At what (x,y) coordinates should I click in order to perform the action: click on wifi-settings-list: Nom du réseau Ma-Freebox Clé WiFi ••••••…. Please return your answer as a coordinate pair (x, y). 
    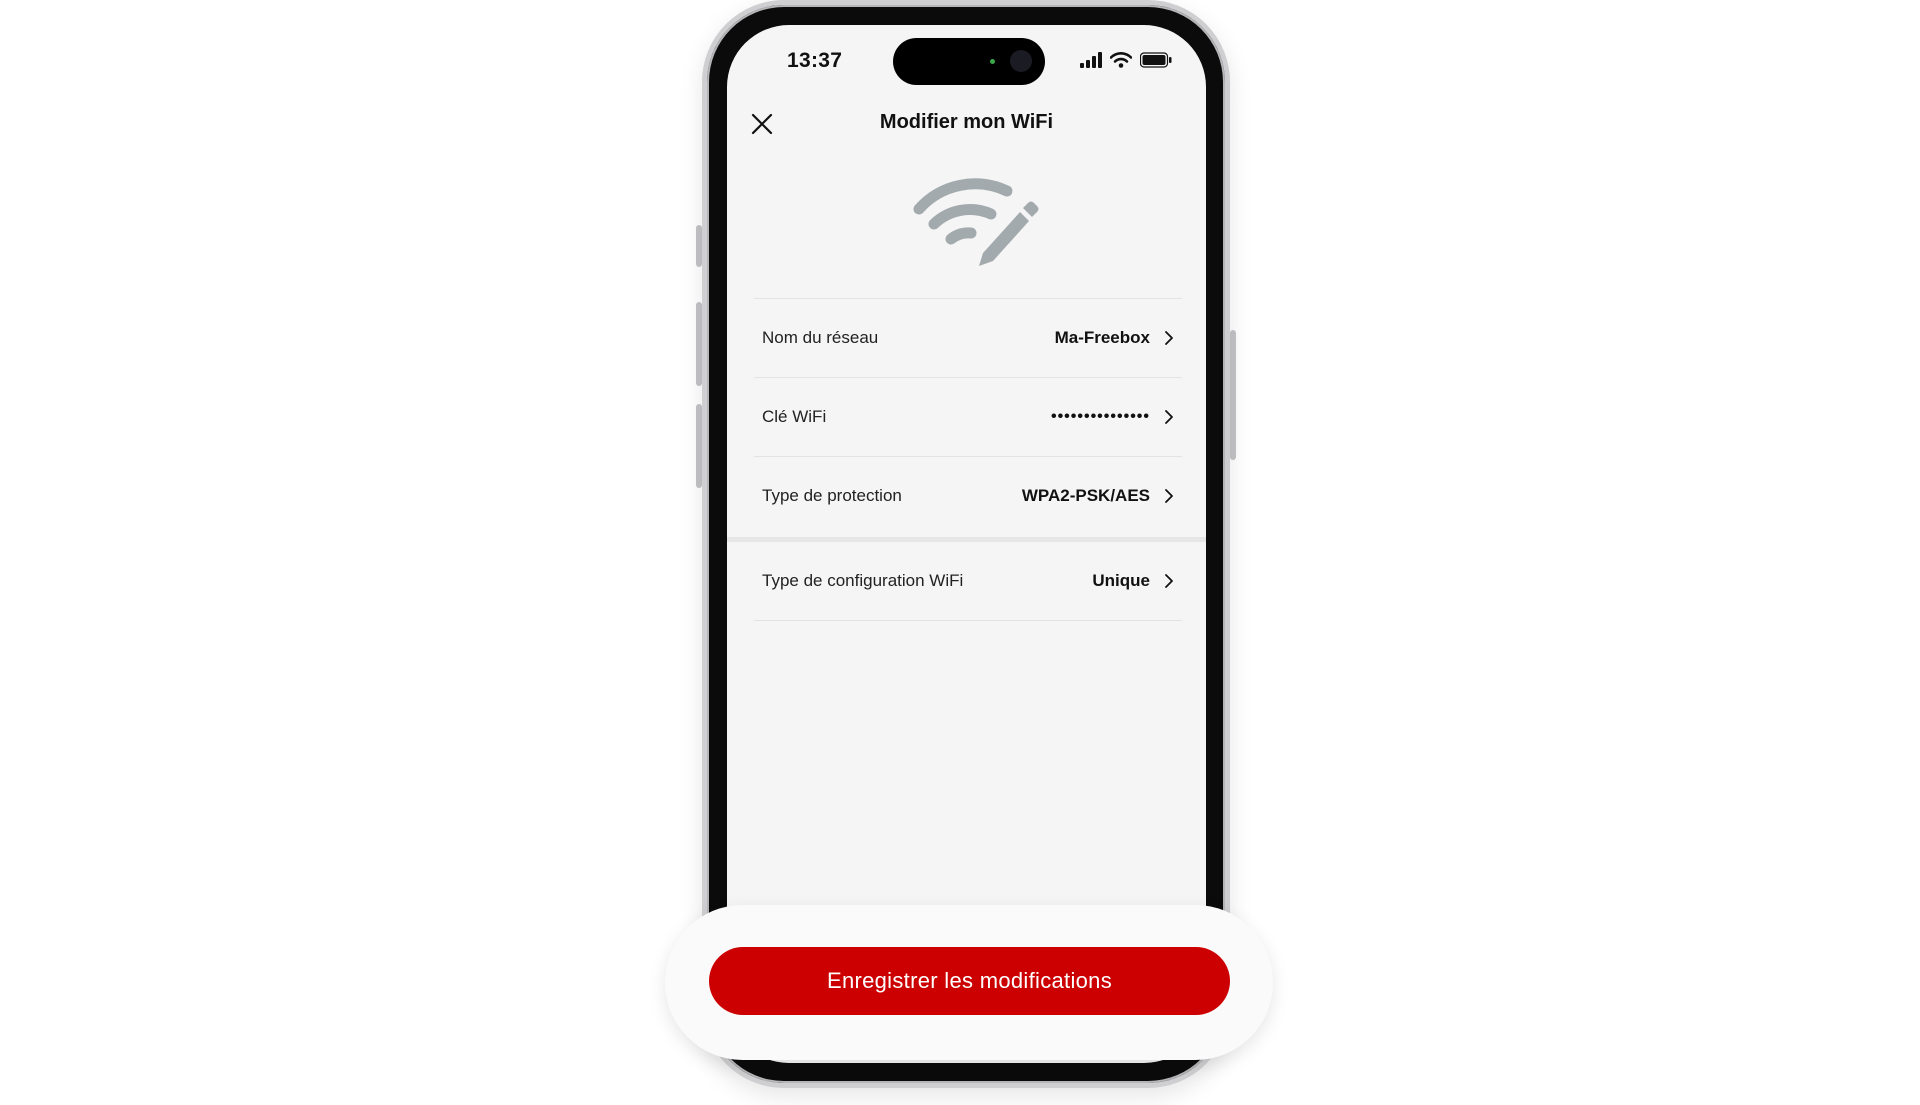
    Looking at the image, I should click on (968, 416).